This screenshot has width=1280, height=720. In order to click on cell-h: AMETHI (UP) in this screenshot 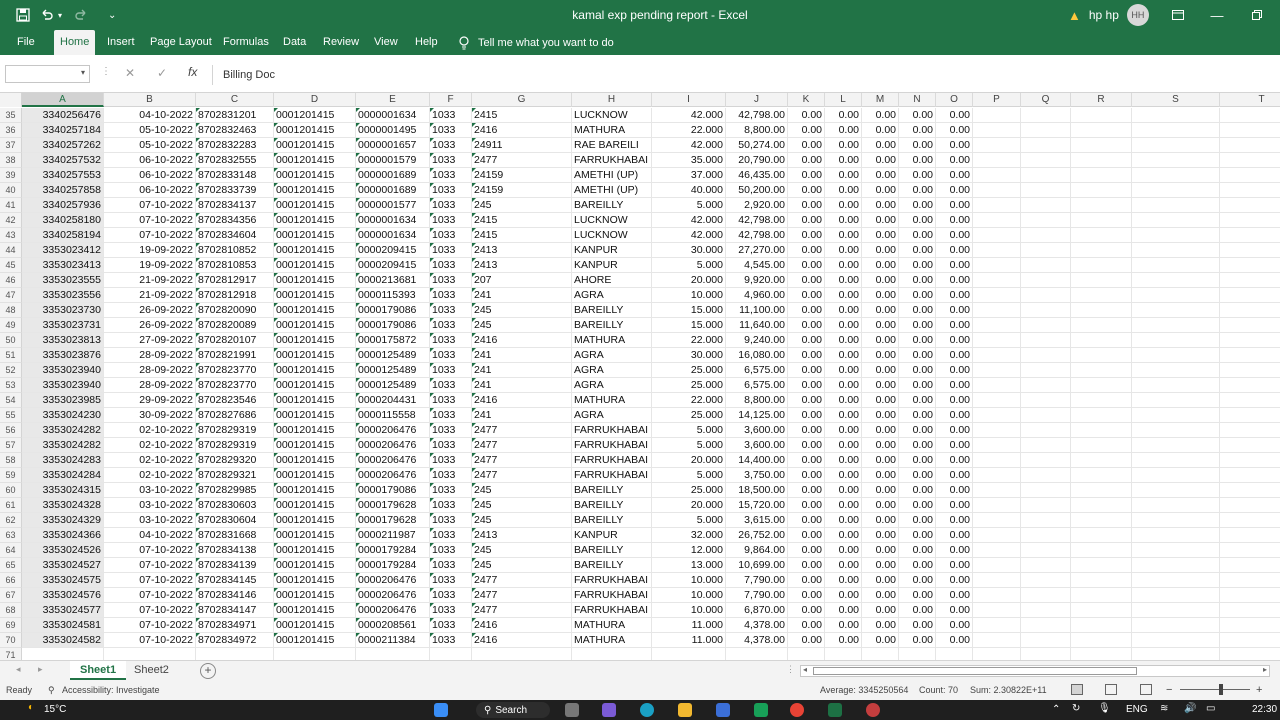, I will do `click(612, 175)`.